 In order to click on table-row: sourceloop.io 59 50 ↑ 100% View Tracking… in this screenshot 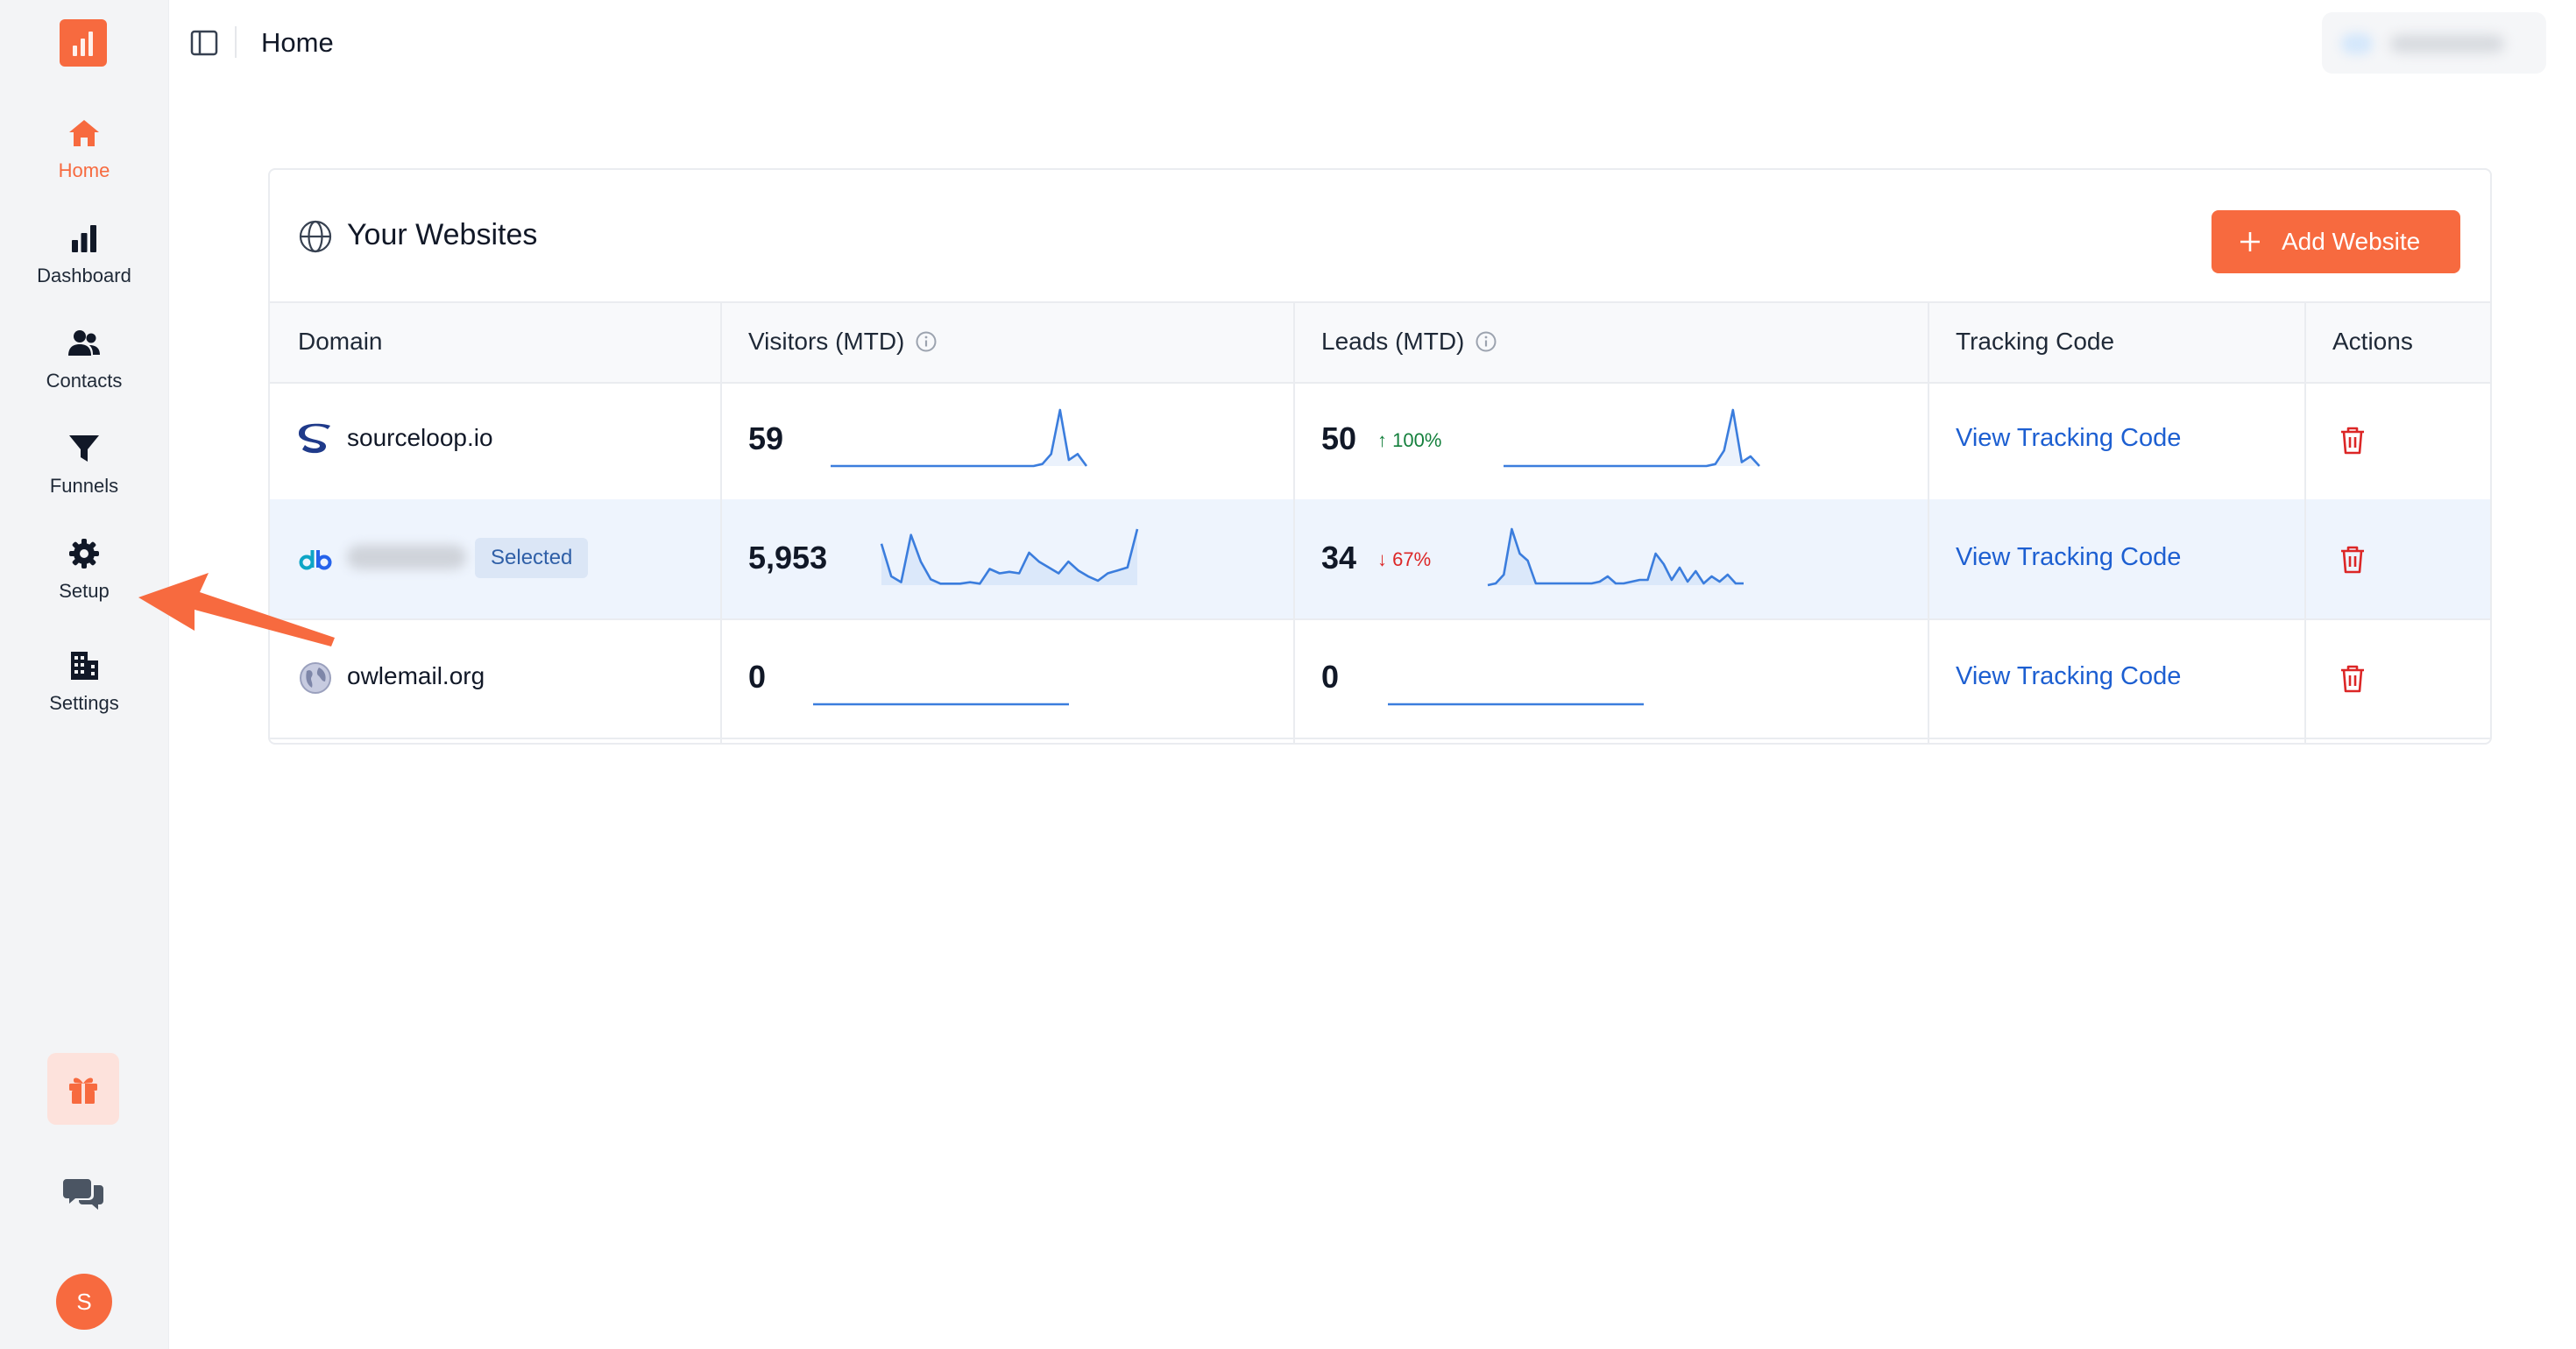, I will do `click(1380, 440)`.